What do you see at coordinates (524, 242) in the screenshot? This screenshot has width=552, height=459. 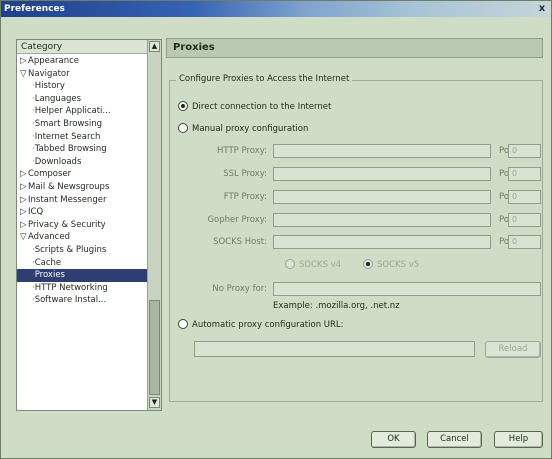 I see `socks-port-input: 0` at bounding box center [524, 242].